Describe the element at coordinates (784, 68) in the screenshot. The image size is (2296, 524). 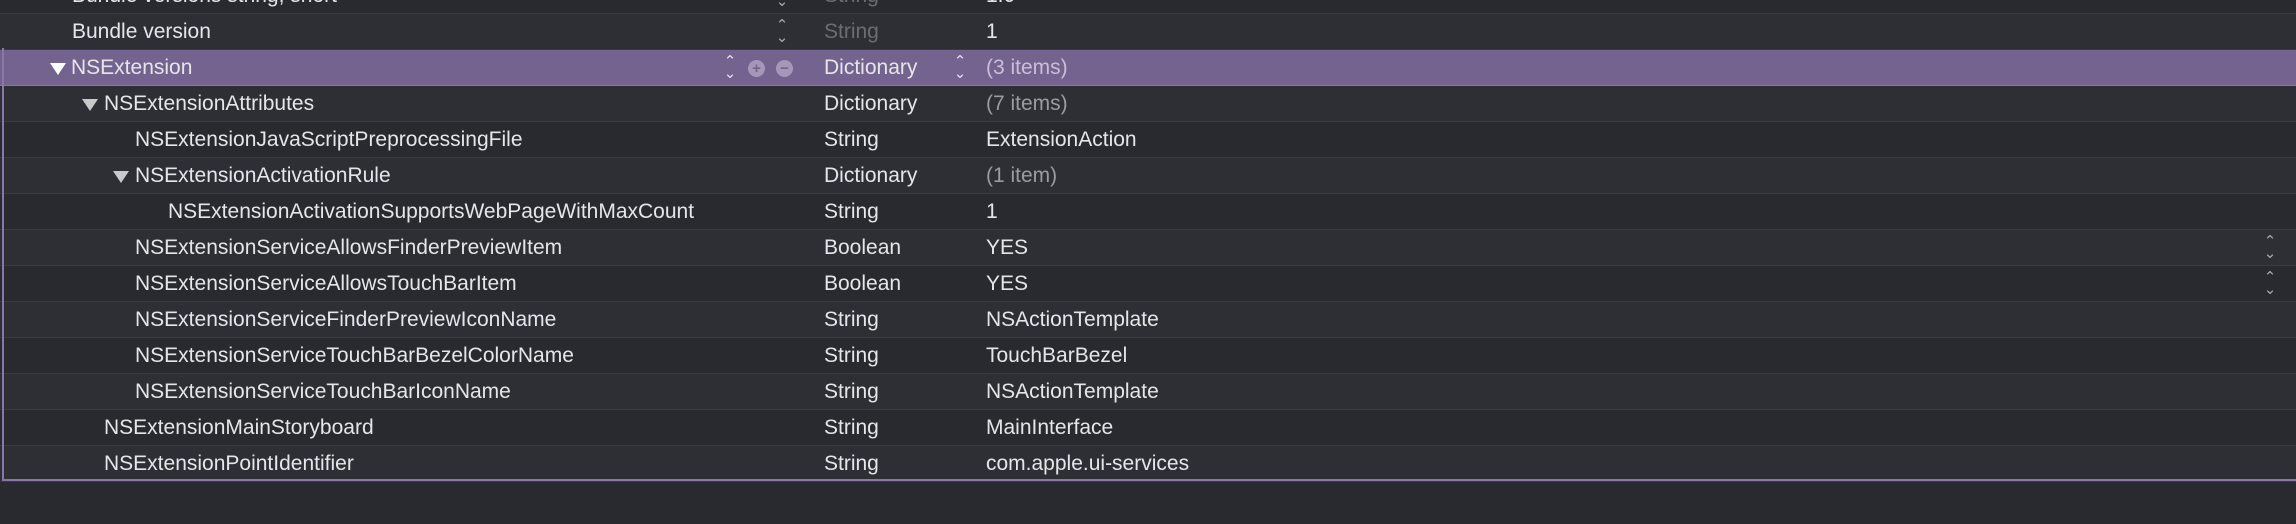
I see `remove-circle-icon: −` at that location.